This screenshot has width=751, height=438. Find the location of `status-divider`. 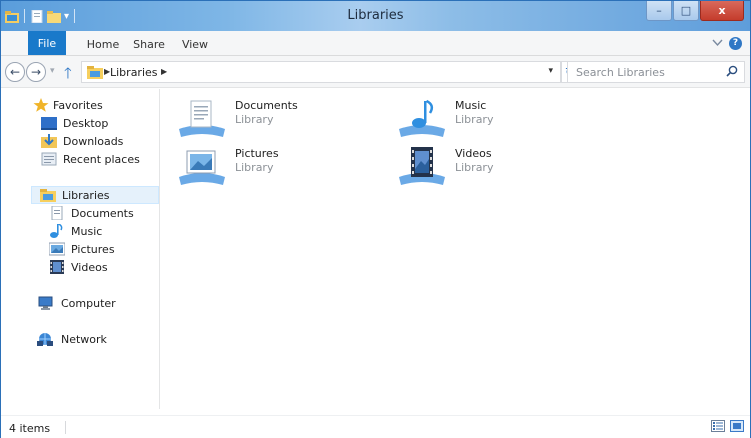

status-divider is located at coordinates (65, 427).